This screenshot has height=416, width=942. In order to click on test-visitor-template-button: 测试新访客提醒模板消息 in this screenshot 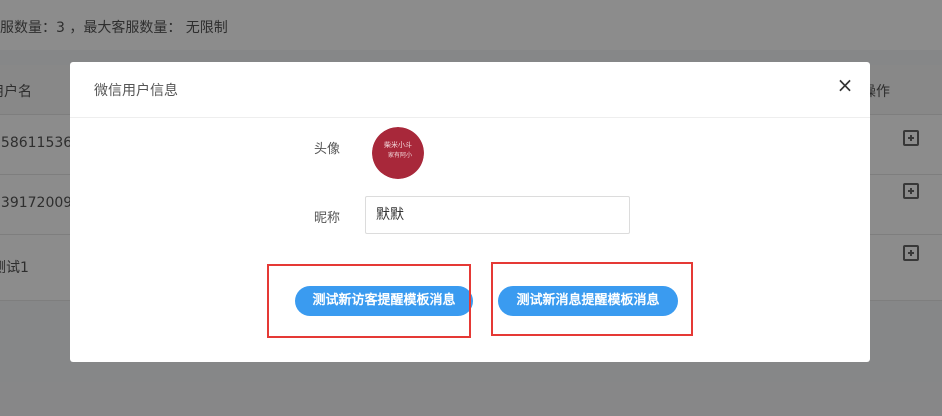, I will do `click(384, 301)`.